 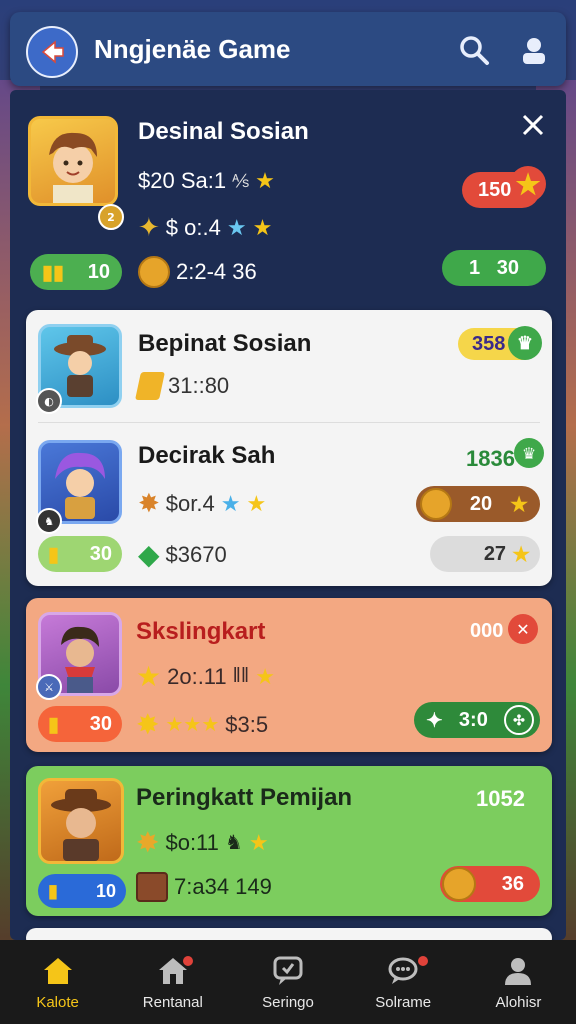 I want to click on pill-value: 27, so click(x=495, y=553).